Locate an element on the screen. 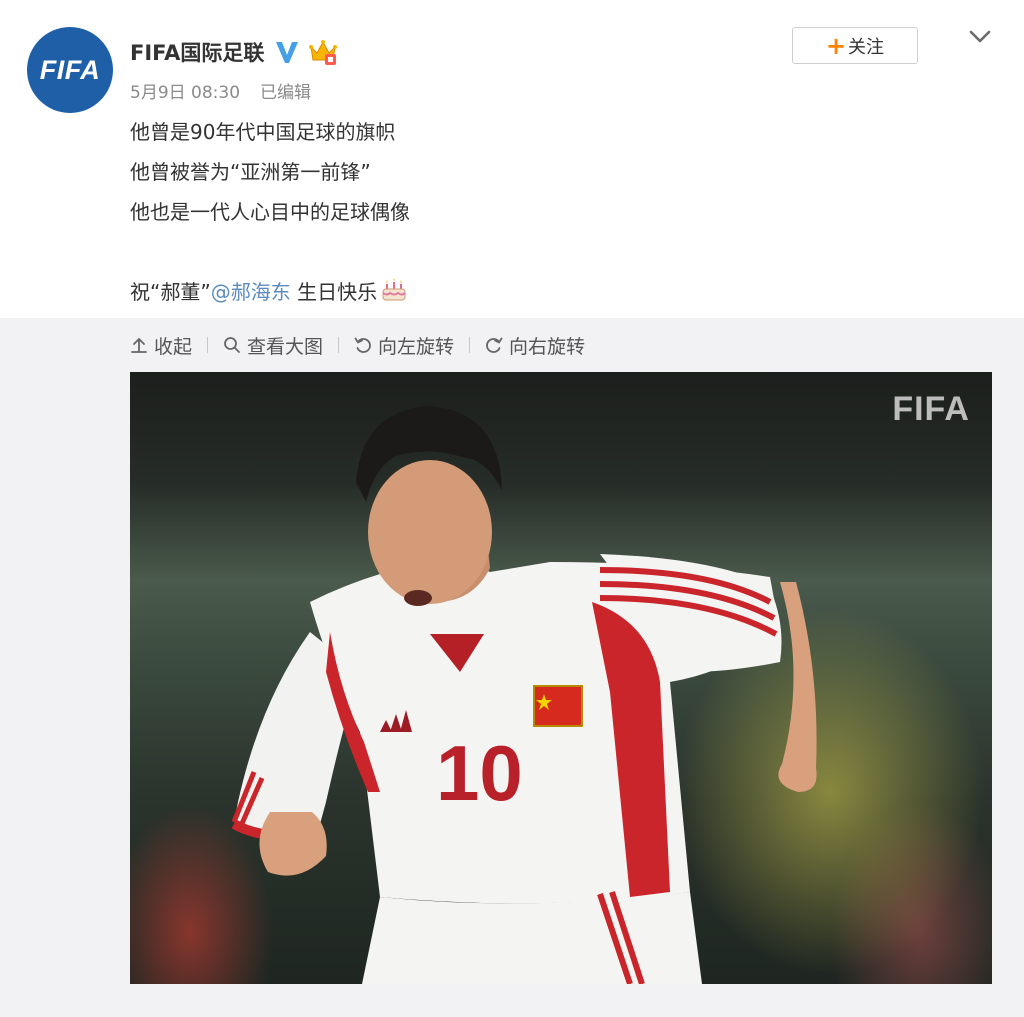  avatar-logo-text: FIFA is located at coordinates (70, 69).